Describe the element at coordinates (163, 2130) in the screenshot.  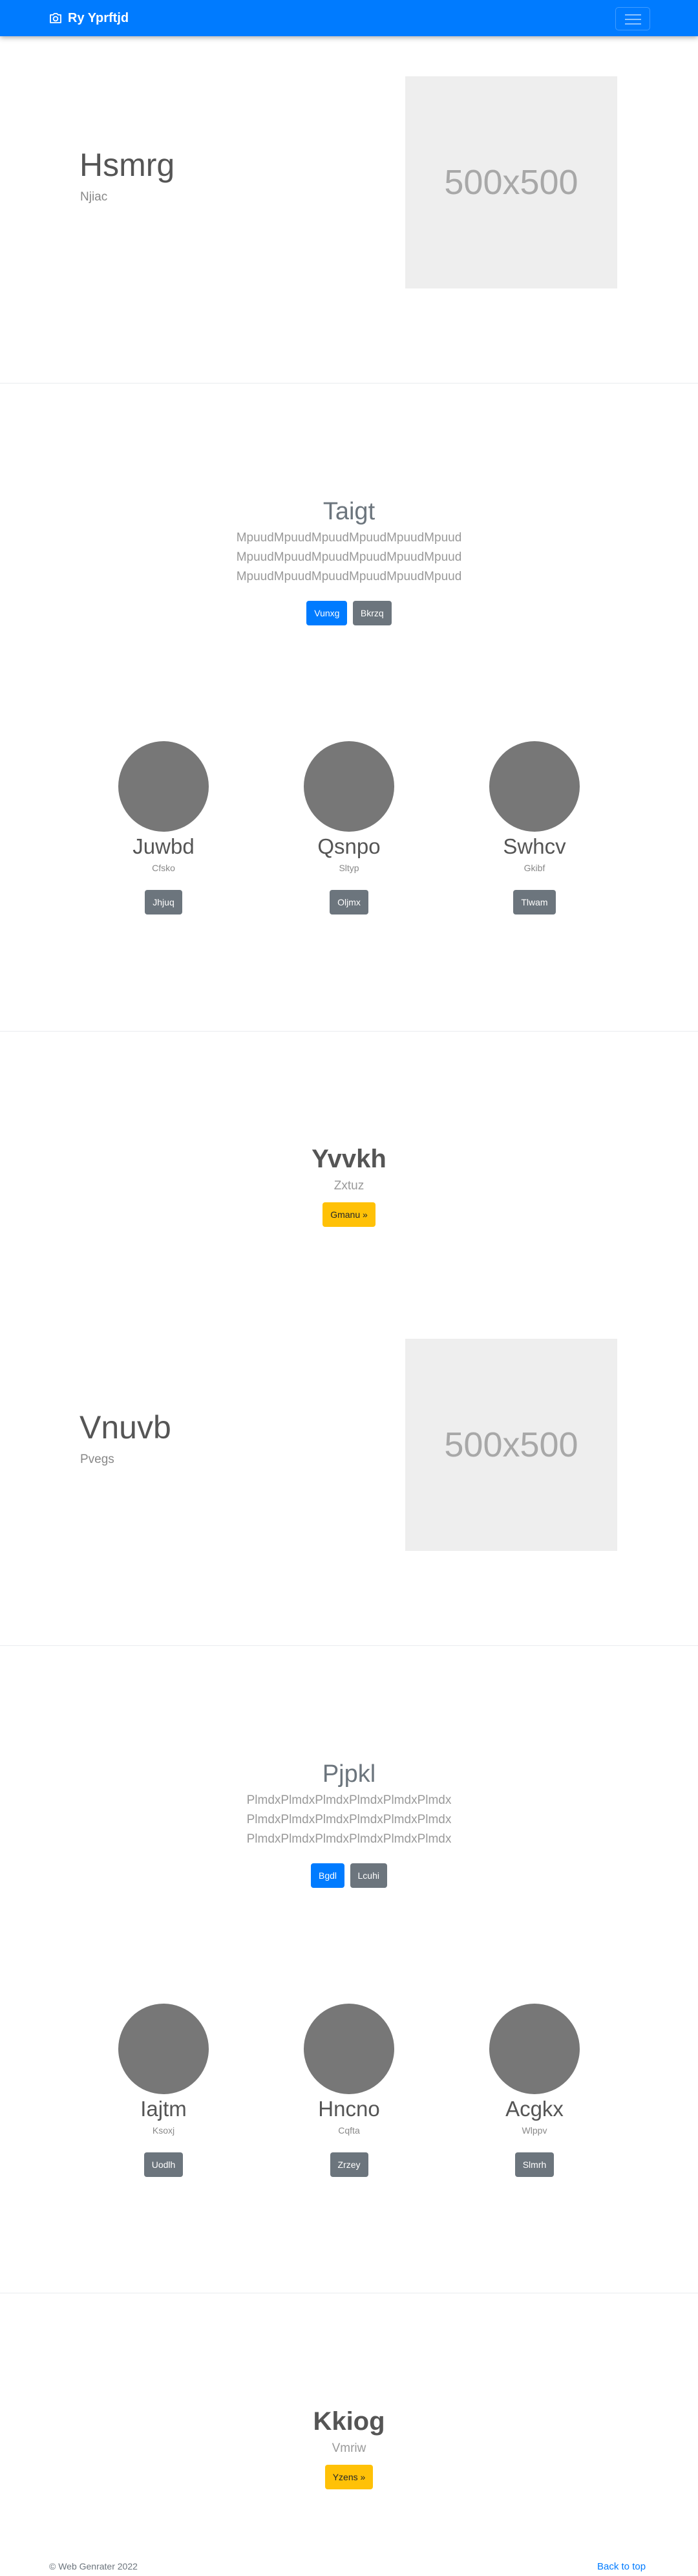
I see `member-role: Ksoxj` at that location.